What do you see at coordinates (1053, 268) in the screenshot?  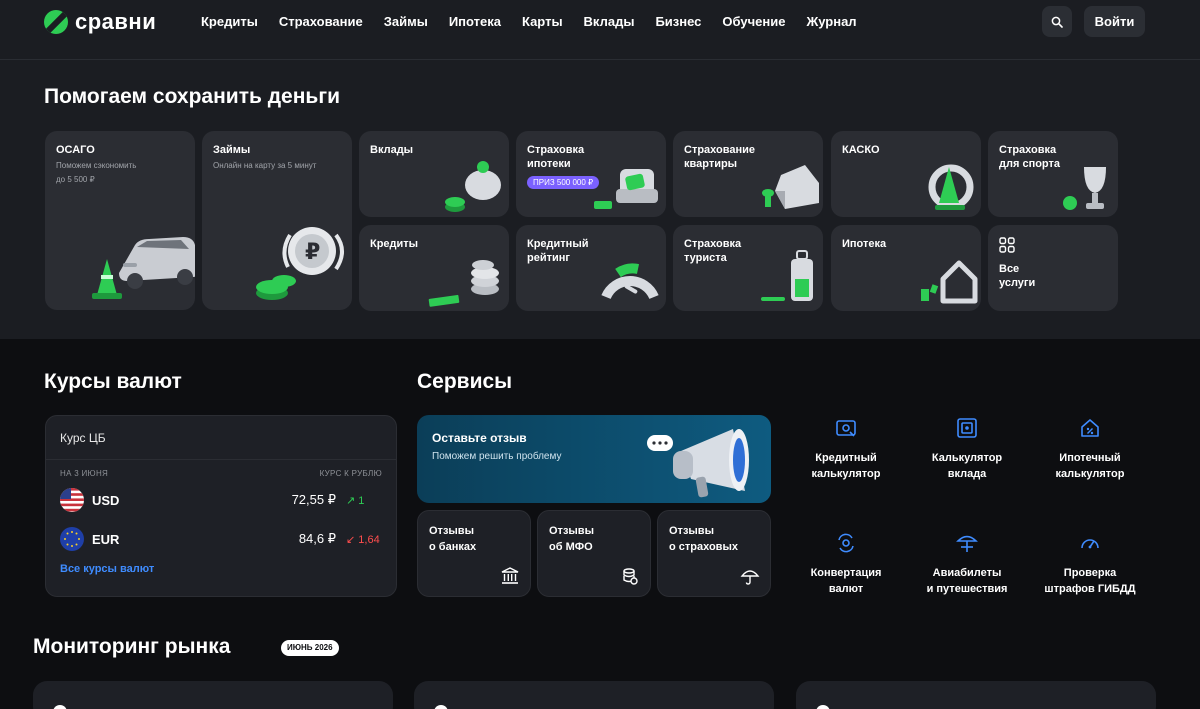 I see `tile-all-services: Все услуги` at bounding box center [1053, 268].